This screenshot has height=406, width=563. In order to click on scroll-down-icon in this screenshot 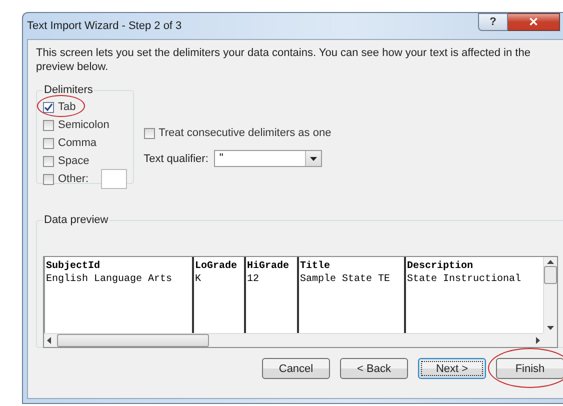, I will do `click(550, 328)`.